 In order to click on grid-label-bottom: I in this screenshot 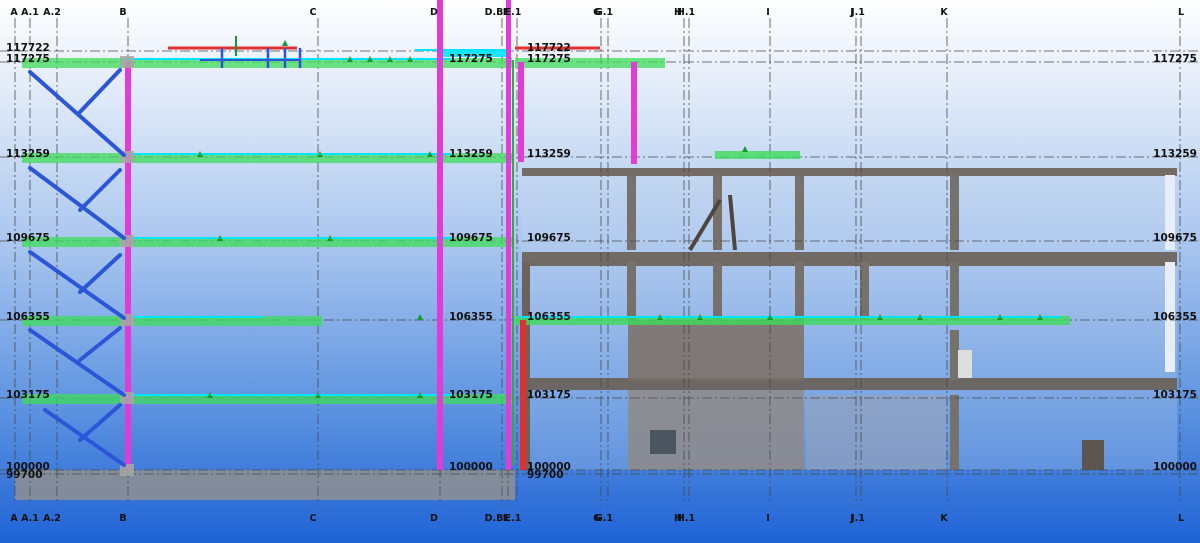, I will do `click(768, 518)`.